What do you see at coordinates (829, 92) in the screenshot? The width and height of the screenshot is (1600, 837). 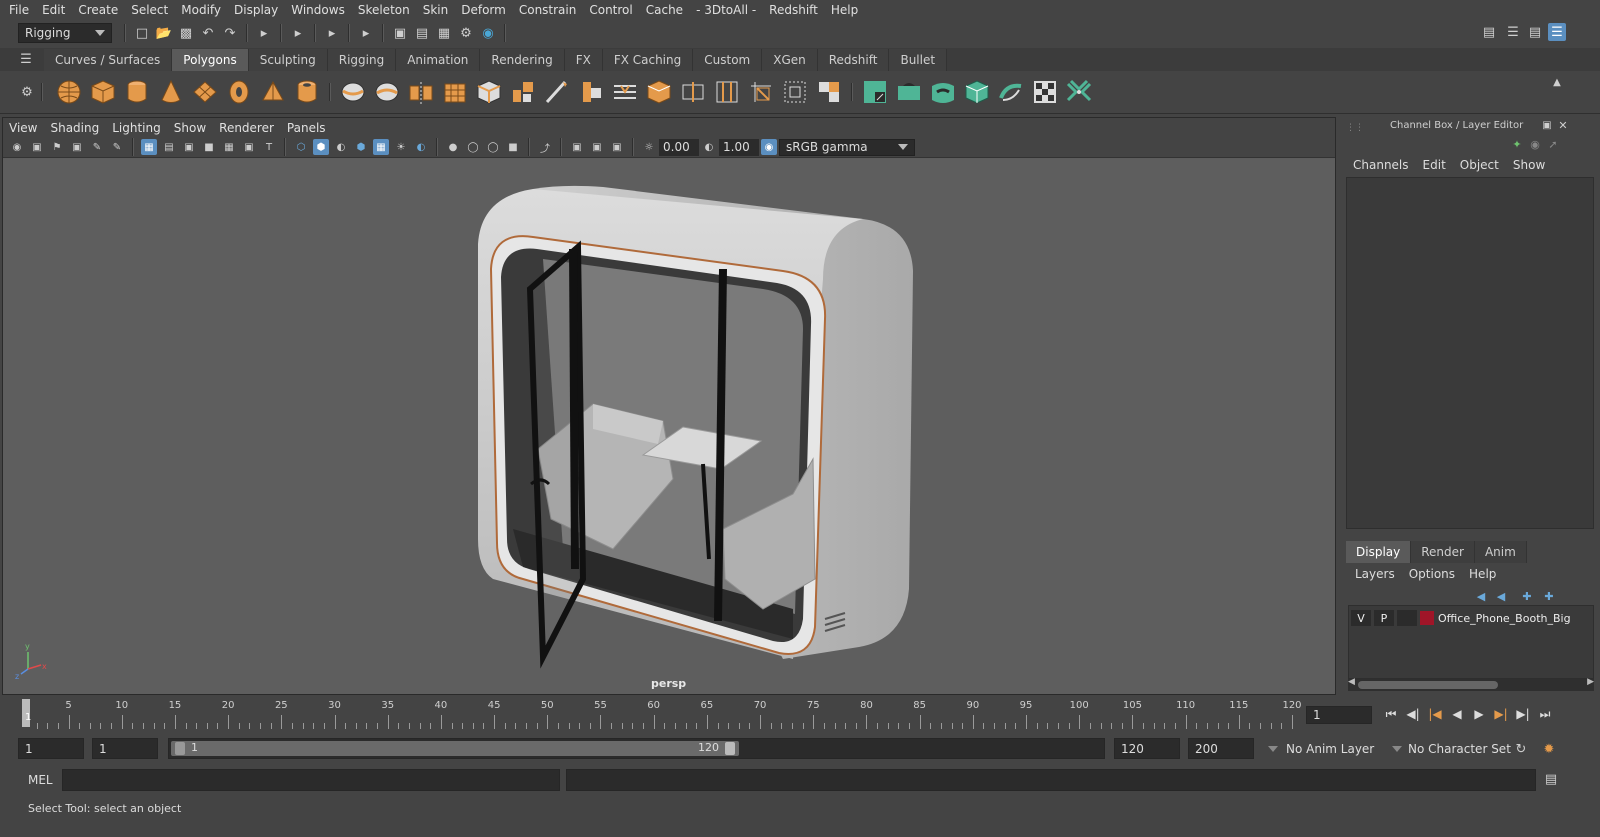 I see `reduce-icon` at bounding box center [829, 92].